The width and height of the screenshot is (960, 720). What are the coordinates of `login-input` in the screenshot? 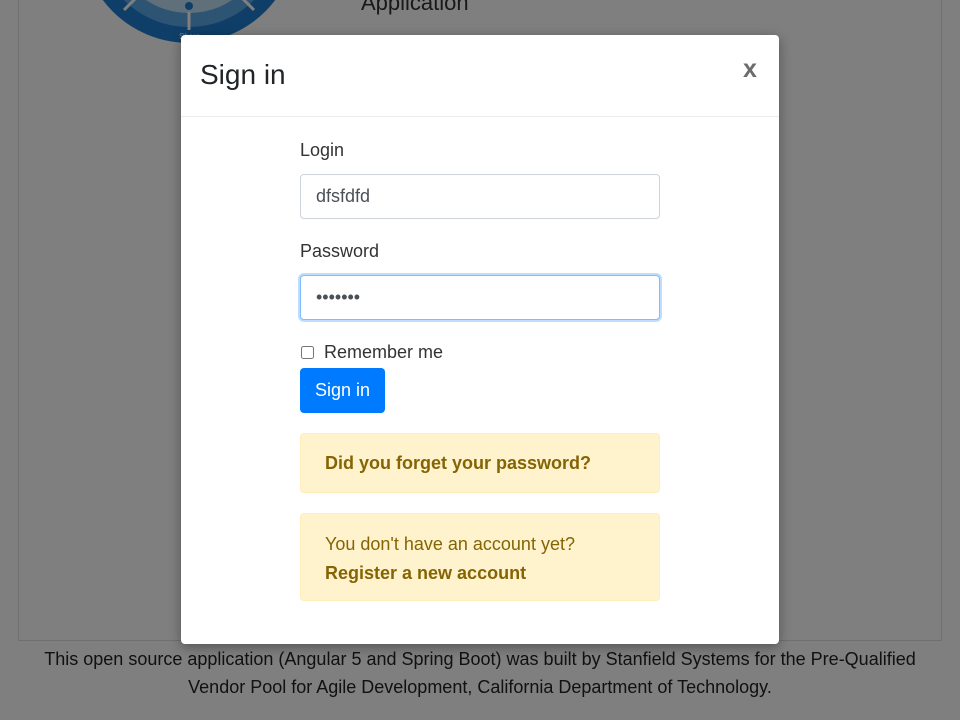 It's located at (480, 196).